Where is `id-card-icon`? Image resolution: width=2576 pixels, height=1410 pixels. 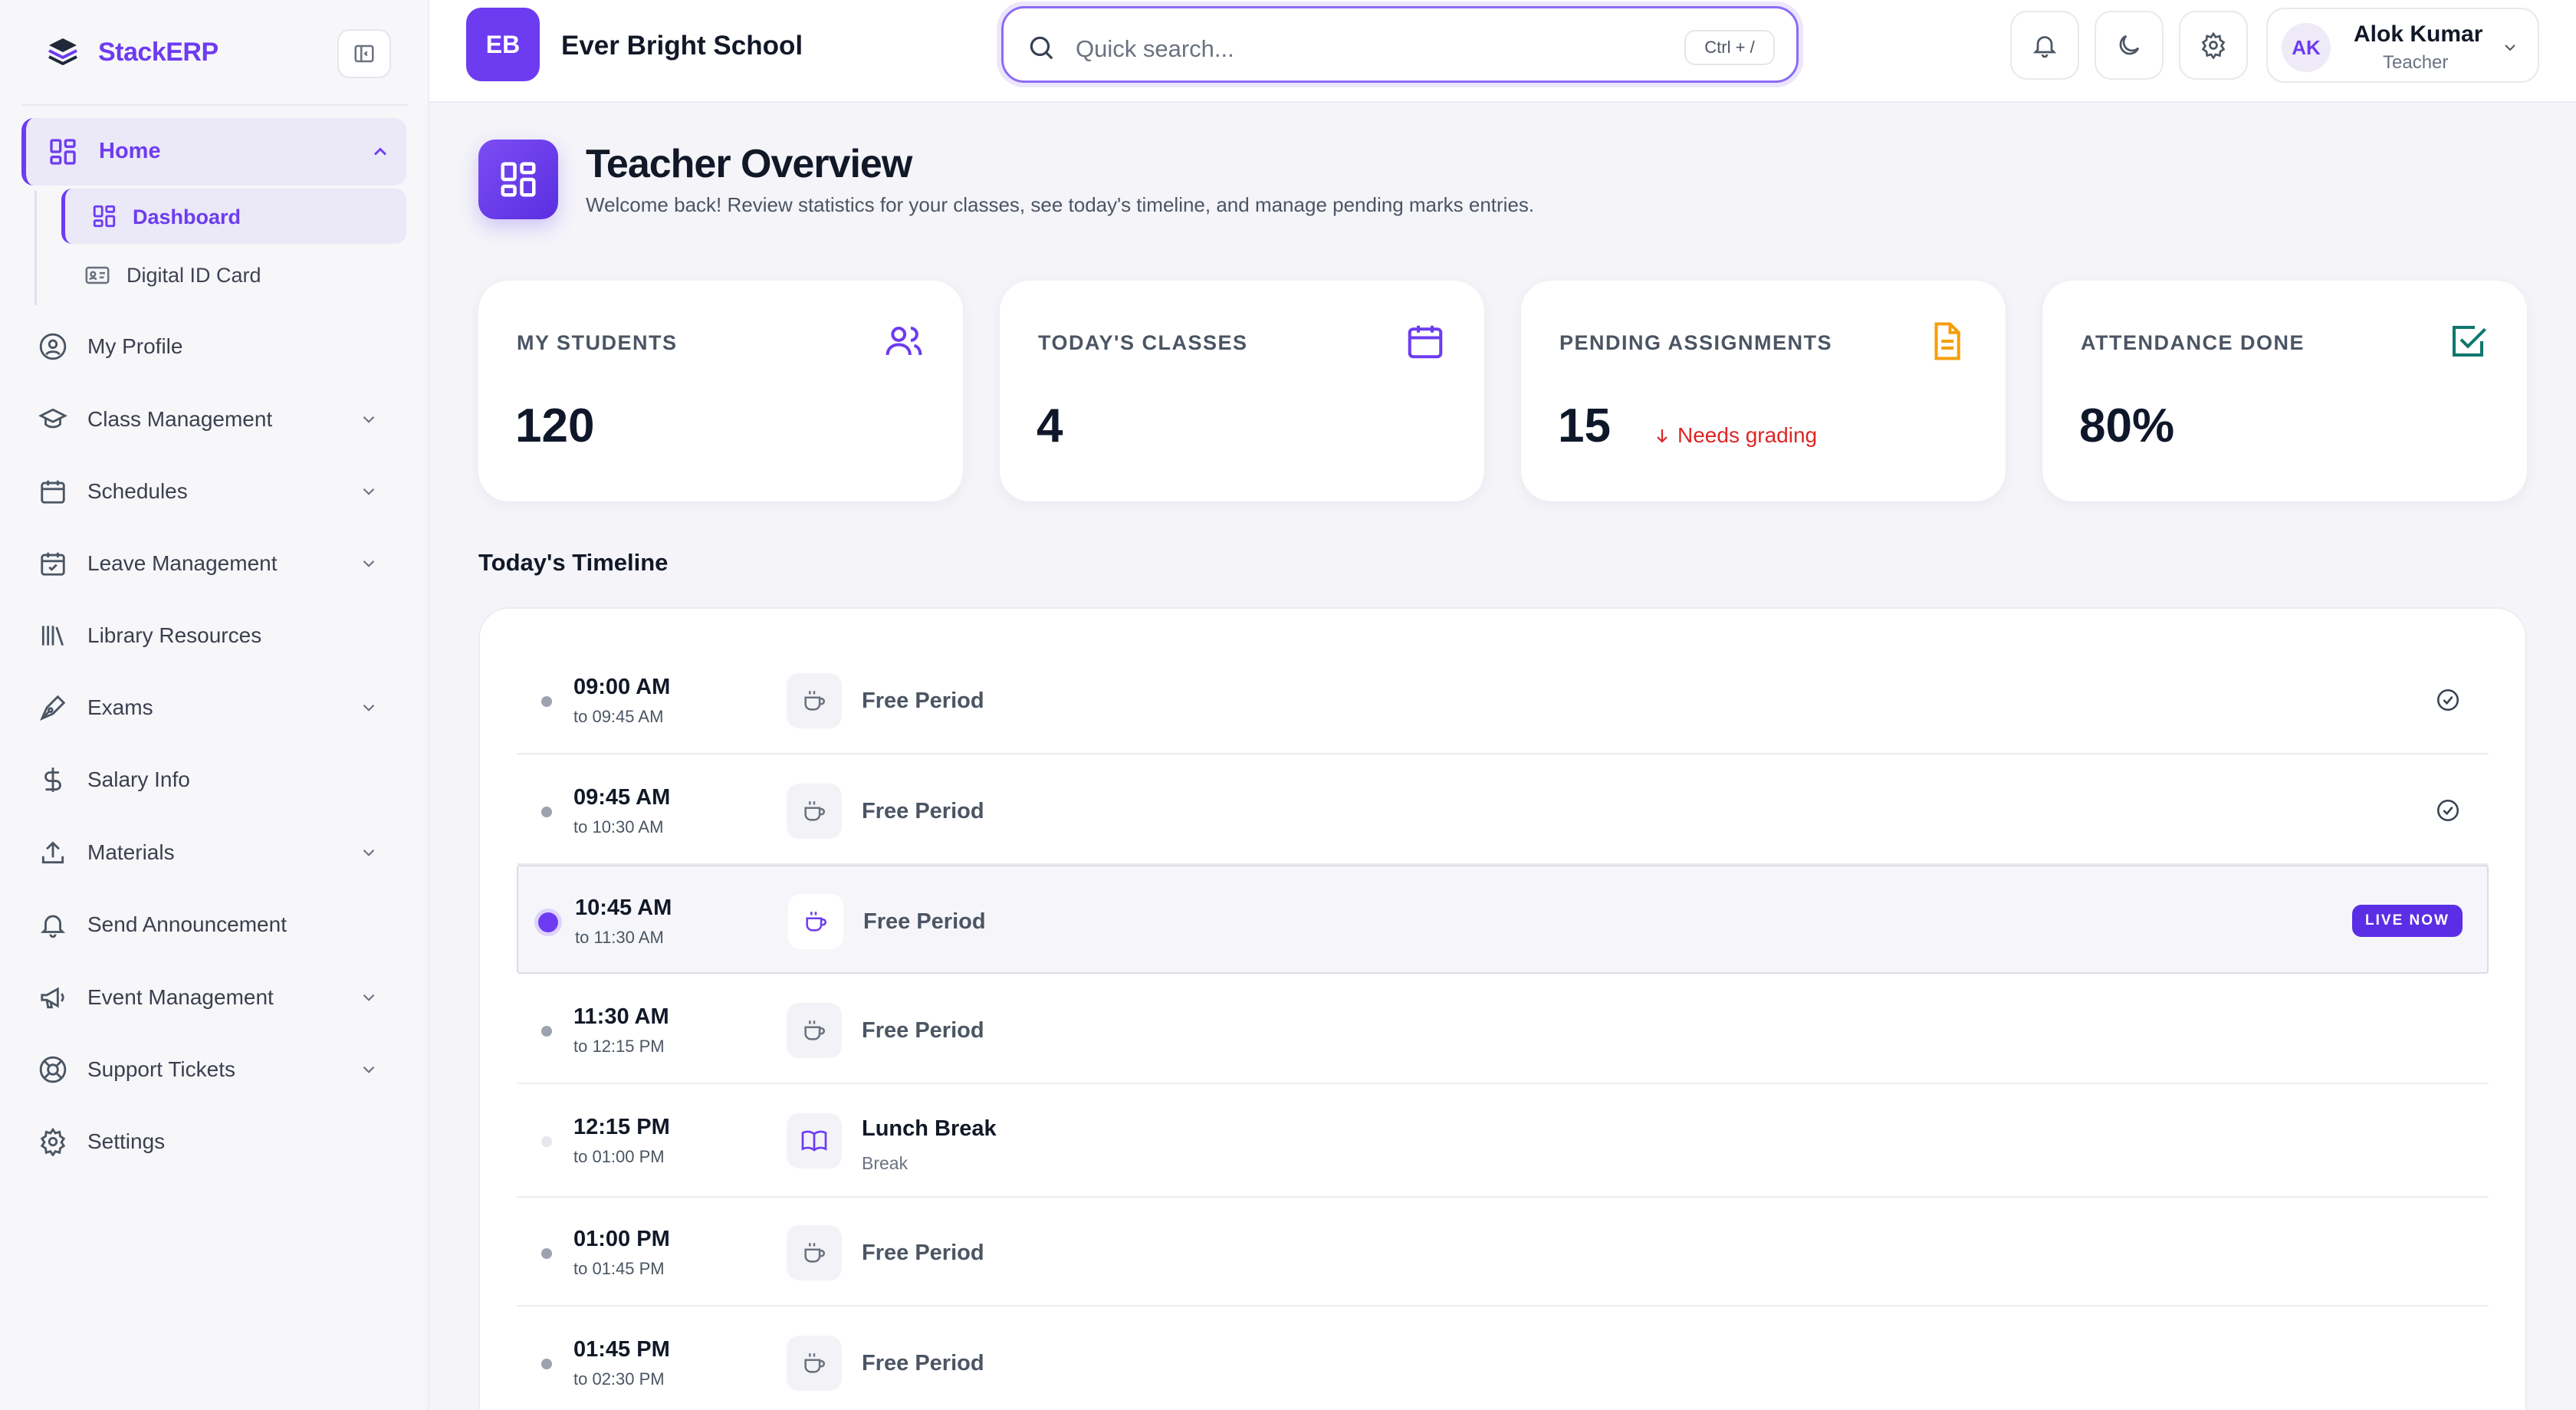
id-card-icon is located at coordinates (98, 275).